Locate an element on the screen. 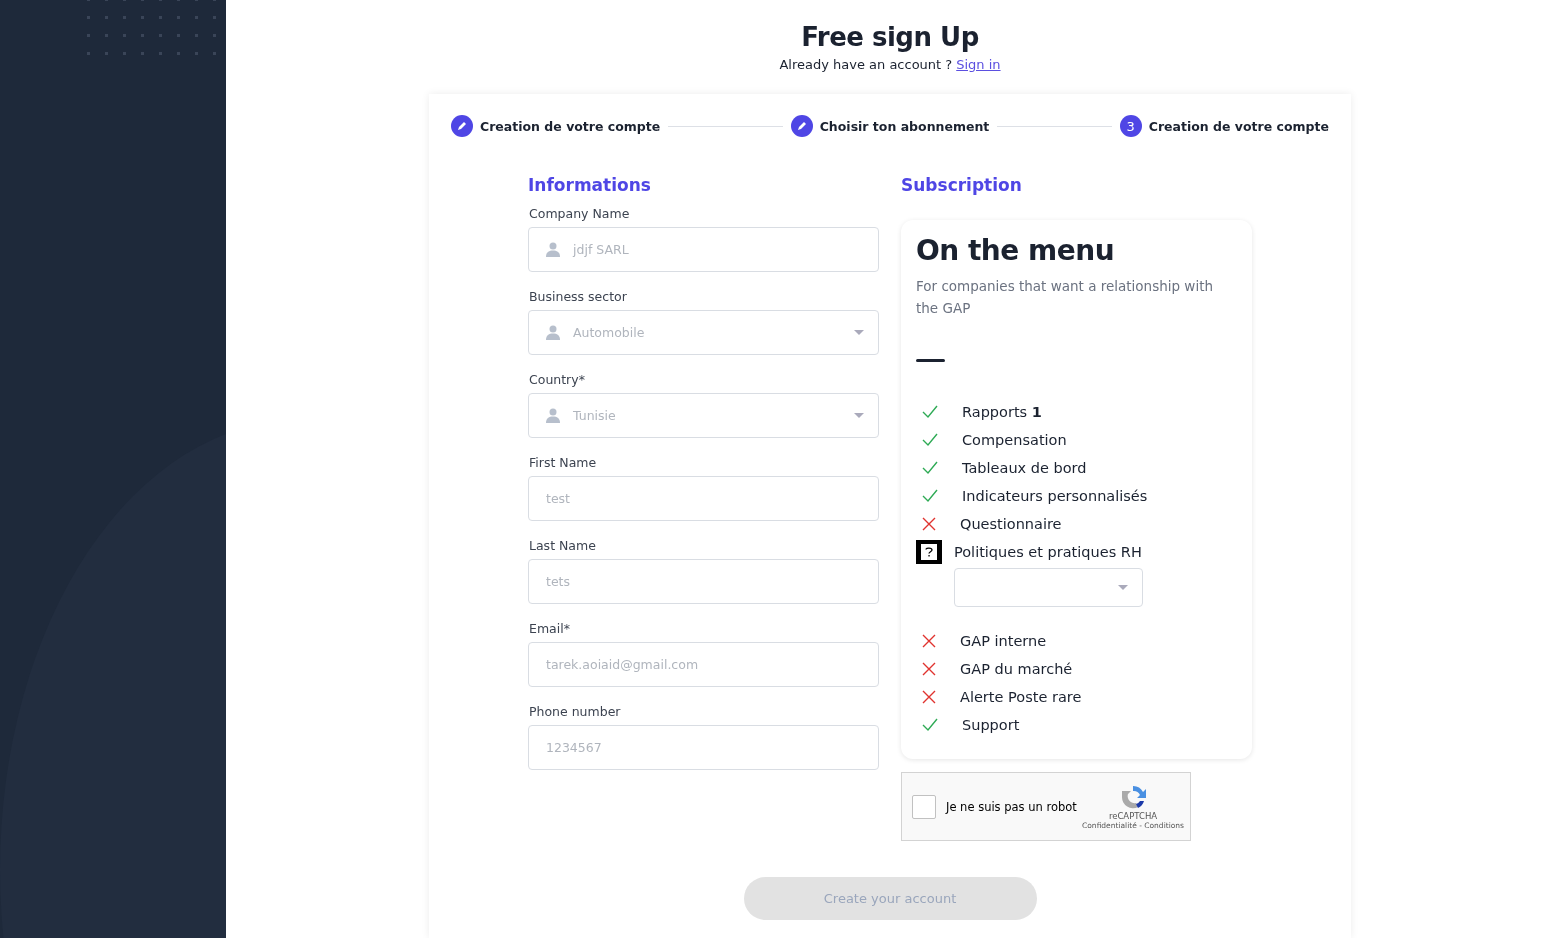 Image resolution: width=1554 pixels, height=938 pixels. step-label: Choisir ton abonnement is located at coordinates (904, 126).